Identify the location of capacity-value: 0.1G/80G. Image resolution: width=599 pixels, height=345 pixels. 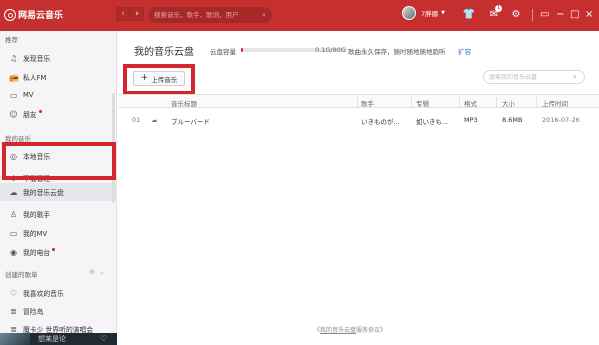
(330, 50).